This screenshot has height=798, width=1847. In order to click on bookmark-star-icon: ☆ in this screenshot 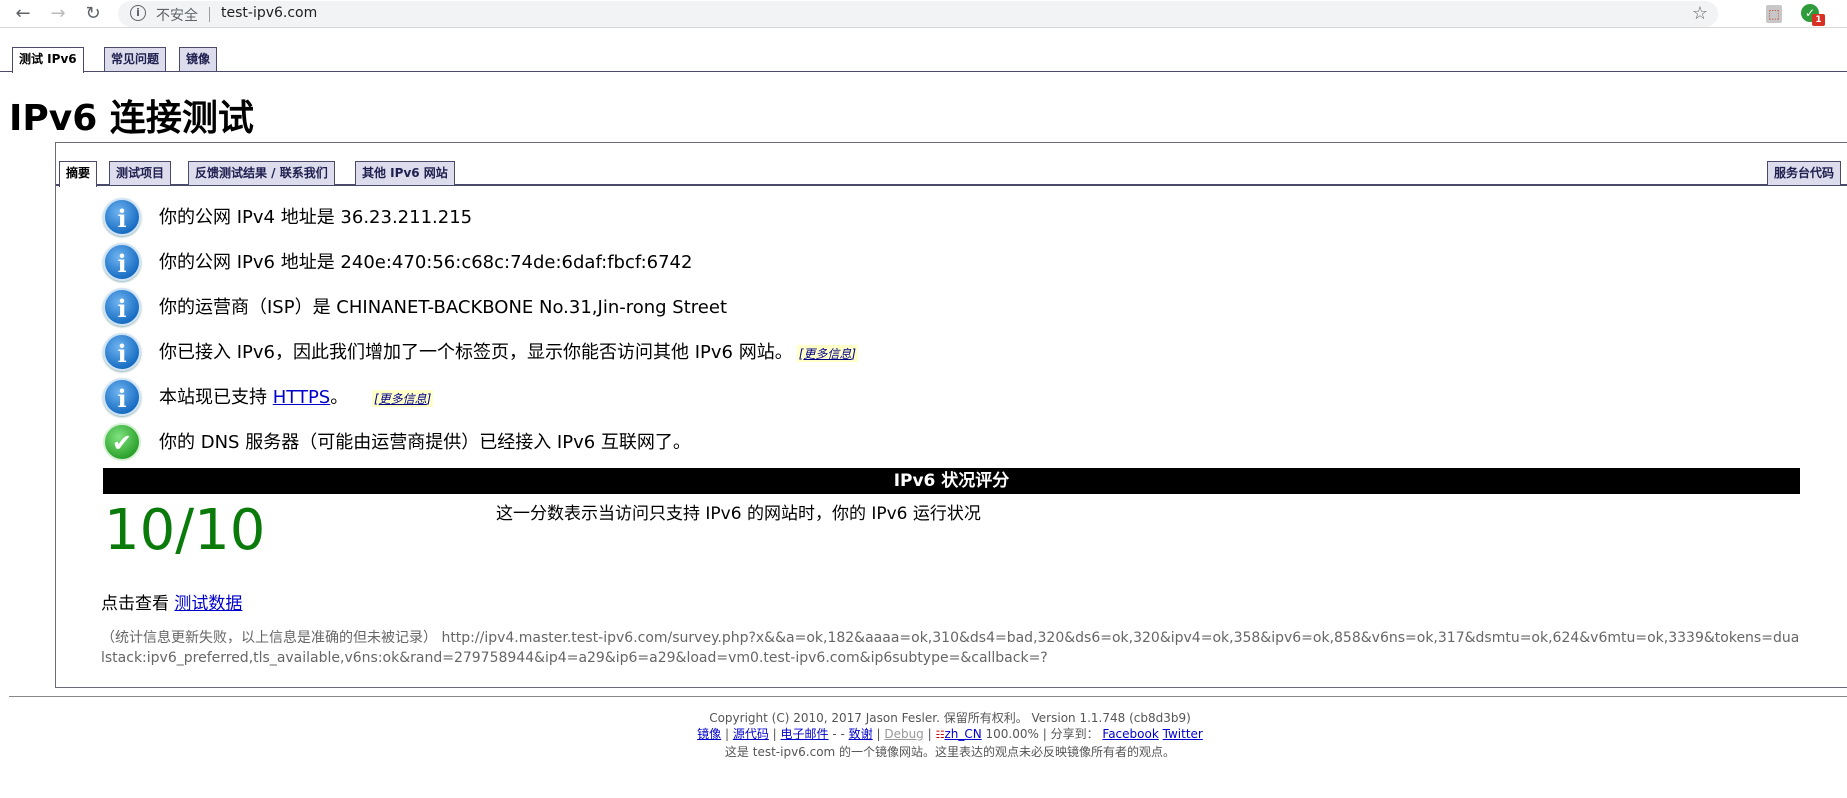, I will do `click(1700, 13)`.